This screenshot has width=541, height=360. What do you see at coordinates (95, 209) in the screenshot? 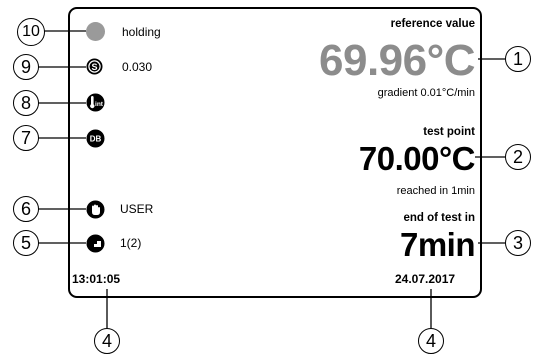
I see `hand-icon` at bounding box center [95, 209].